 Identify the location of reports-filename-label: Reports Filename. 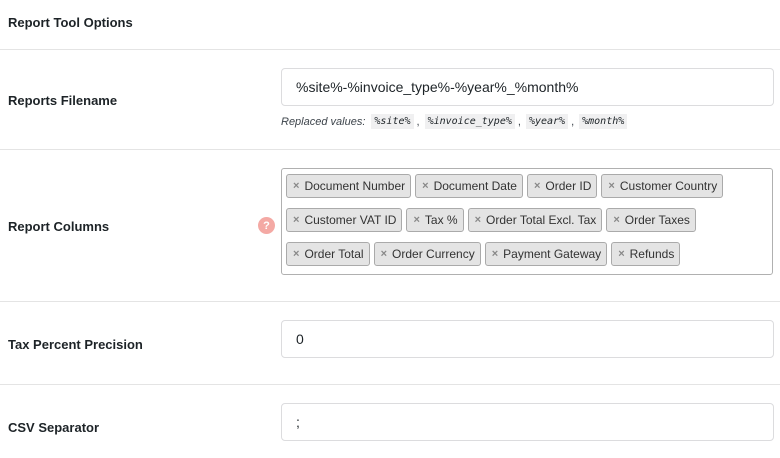
(63, 100).